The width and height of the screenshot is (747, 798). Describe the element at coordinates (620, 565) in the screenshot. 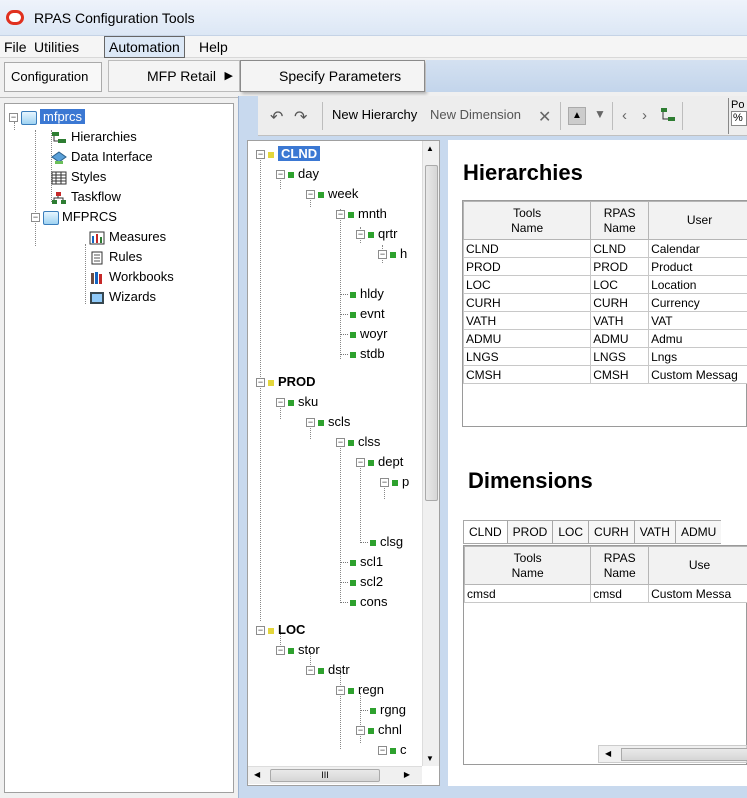

I see `dim-col-header-rpas-name: RPAS Name` at that location.